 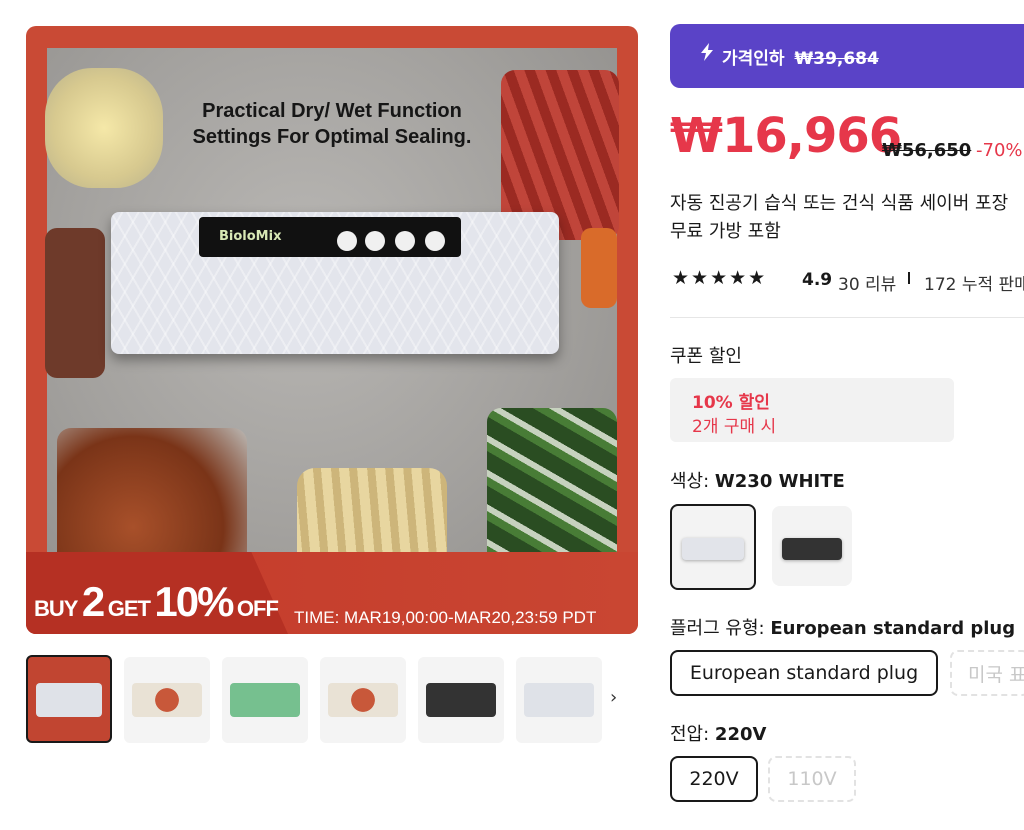 I want to click on meat-bag-image, so click(x=75, y=303).